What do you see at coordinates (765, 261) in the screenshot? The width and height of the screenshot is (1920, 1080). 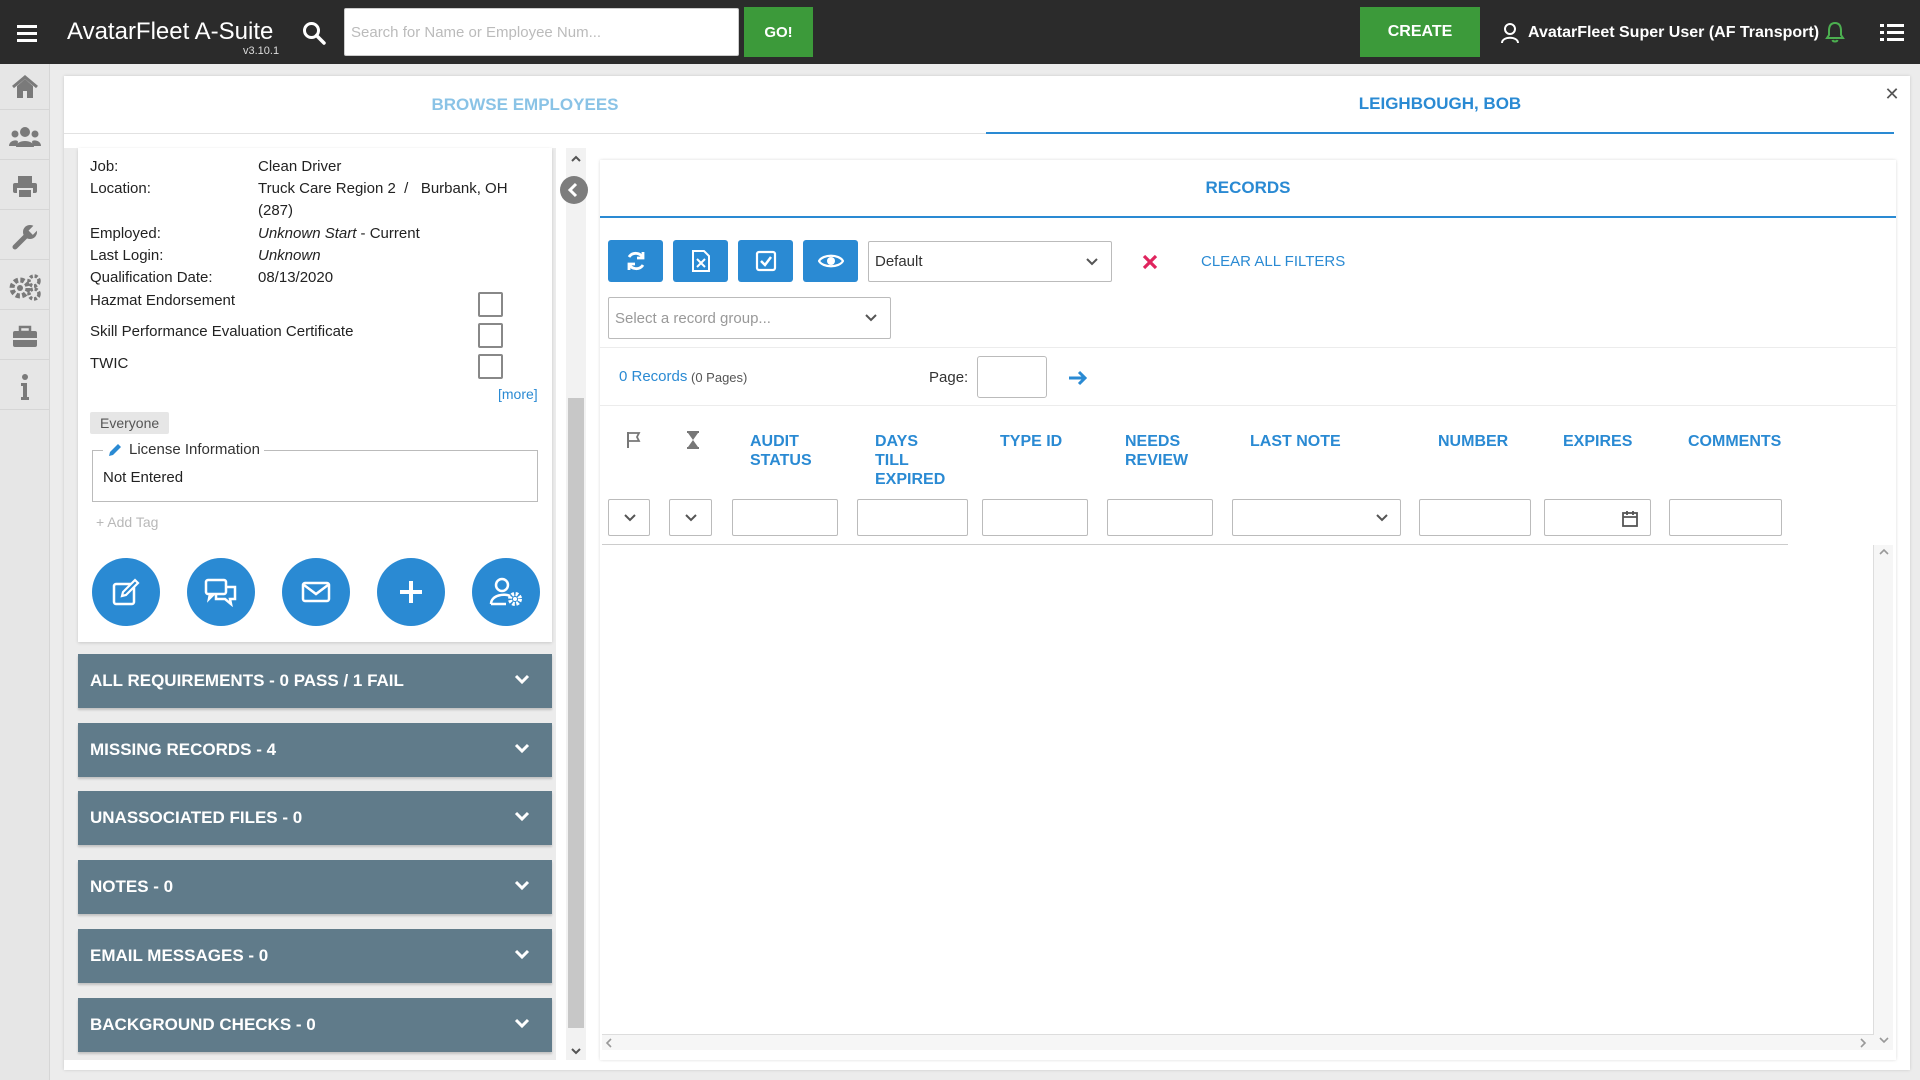 I see `select-all-button` at bounding box center [765, 261].